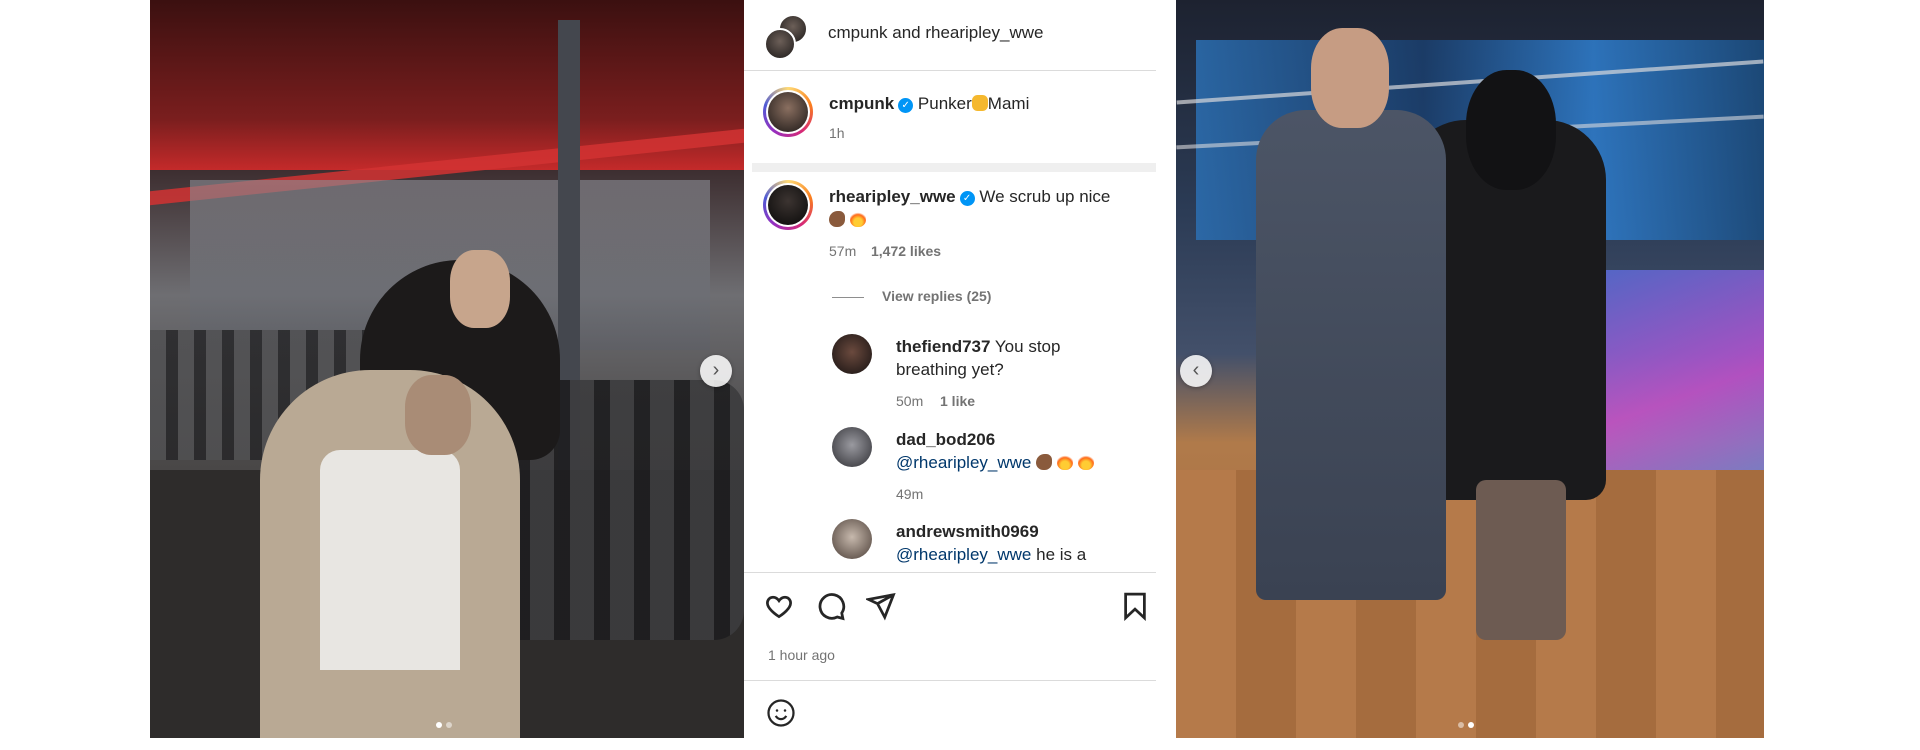 The width and height of the screenshot is (1920, 750). Describe the element at coordinates (781, 713) in the screenshot. I see `emoji-icon` at that location.